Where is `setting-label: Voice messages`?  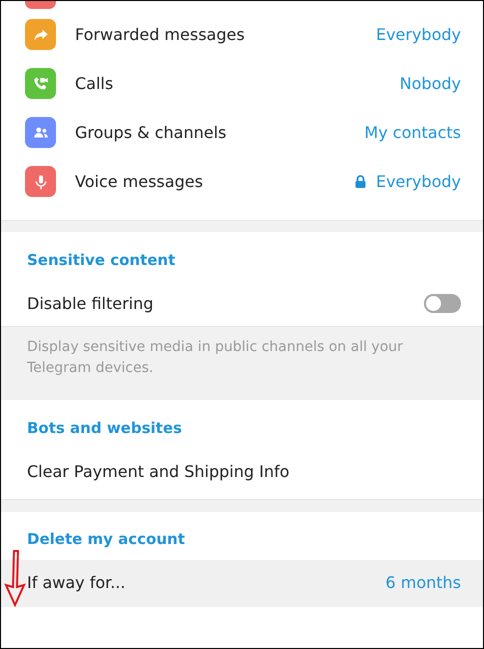
setting-label: Voice messages is located at coordinates (139, 181).